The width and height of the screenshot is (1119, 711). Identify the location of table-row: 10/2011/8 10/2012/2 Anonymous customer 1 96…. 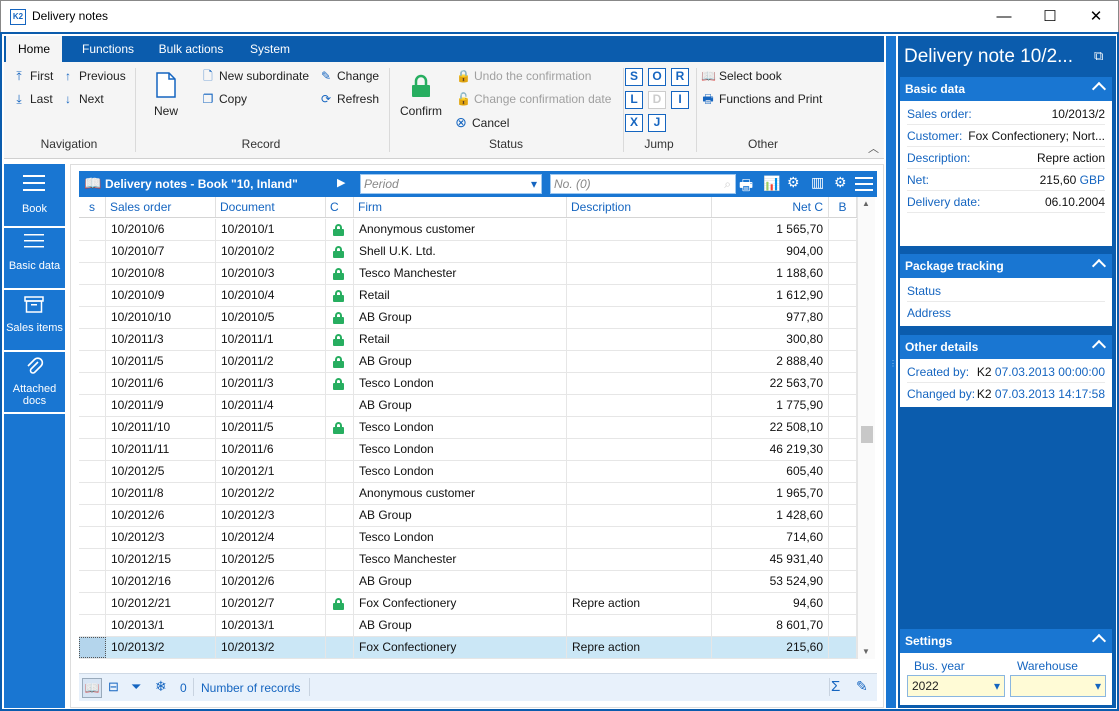
(468, 494).